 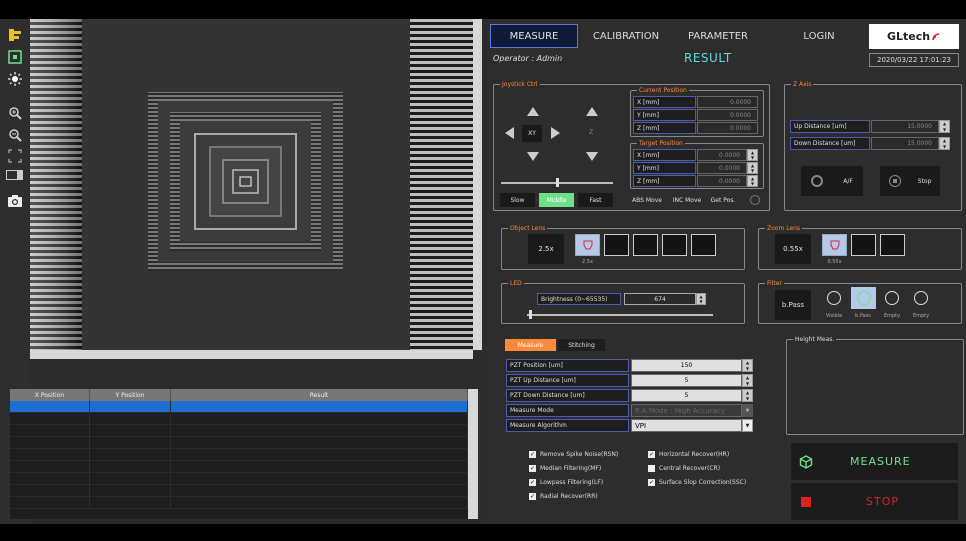 What do you see at coordinates (15, 79) in the screenshot?
I see `brightness-icon` at bounding box center [15, 79].